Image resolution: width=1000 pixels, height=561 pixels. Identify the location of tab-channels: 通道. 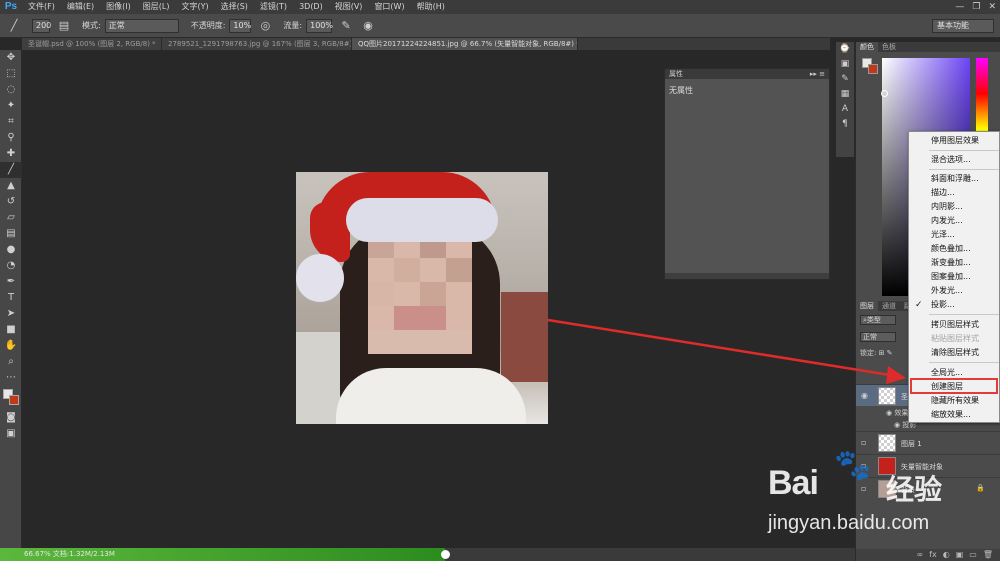
(889, 306).